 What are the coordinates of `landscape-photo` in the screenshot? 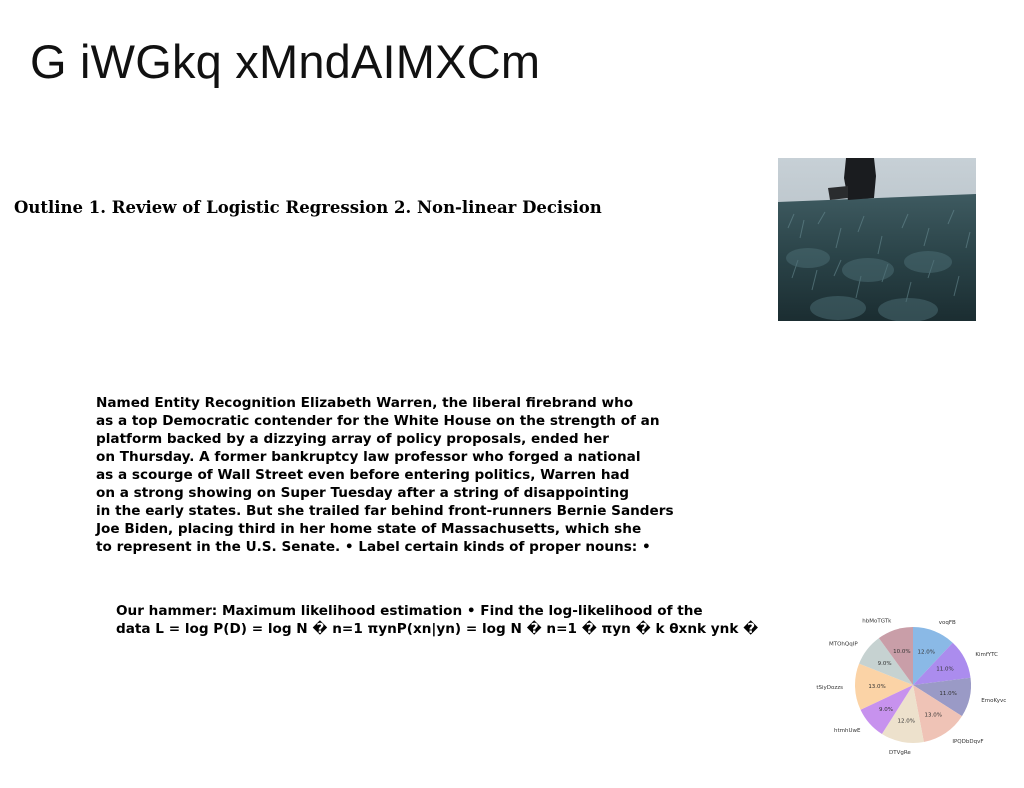 It's located at (877, 239).